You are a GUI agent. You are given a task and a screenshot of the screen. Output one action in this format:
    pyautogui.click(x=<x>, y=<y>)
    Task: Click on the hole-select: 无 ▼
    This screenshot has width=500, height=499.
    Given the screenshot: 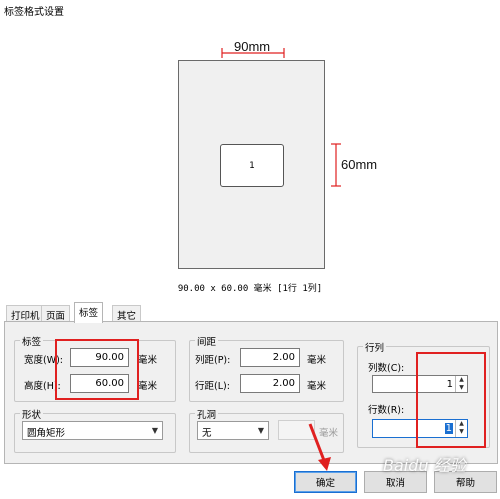 What is the action you would take?
    pyautogui.click(x=233, y=430)
    